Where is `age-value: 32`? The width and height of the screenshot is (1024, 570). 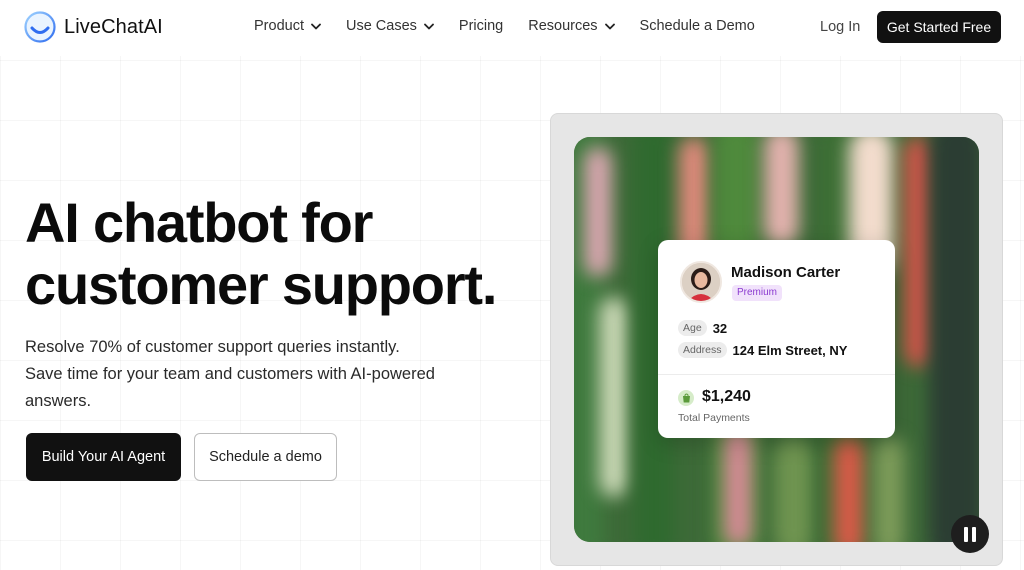
age-value: 32 is located at coordinates (720, 328).